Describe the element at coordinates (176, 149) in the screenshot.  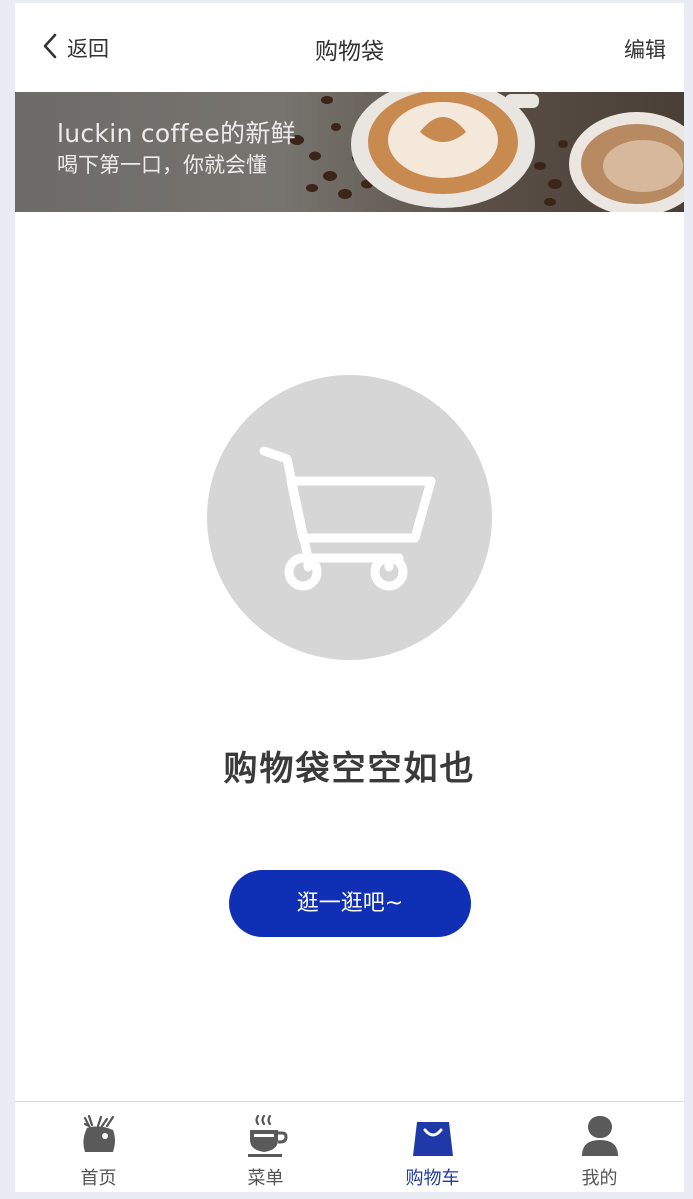
I see `banner-text: luckin coffee的新鲜 喝下第一口，你就会懂` at that location.